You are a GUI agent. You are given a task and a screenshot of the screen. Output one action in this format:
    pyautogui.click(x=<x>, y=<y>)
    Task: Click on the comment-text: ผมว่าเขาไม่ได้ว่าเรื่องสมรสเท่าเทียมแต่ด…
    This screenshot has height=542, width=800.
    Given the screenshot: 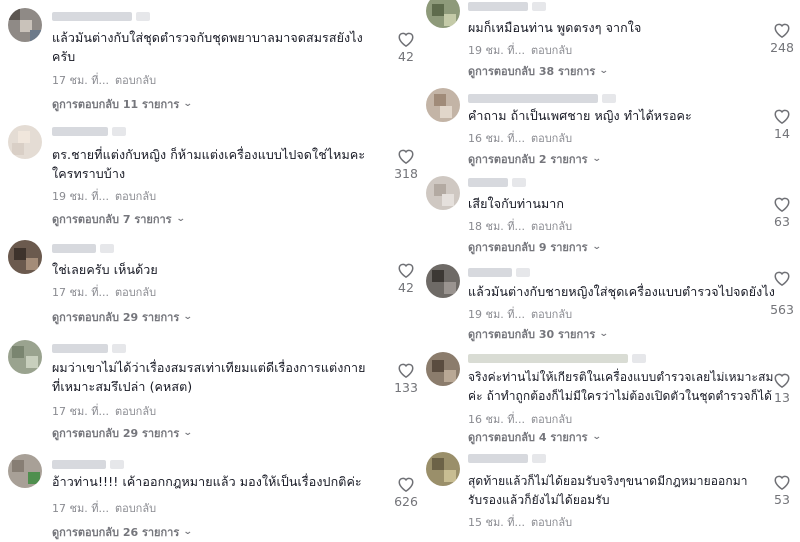 What is the action you would take?
    pyautogui.click(x=209, y=377)
    